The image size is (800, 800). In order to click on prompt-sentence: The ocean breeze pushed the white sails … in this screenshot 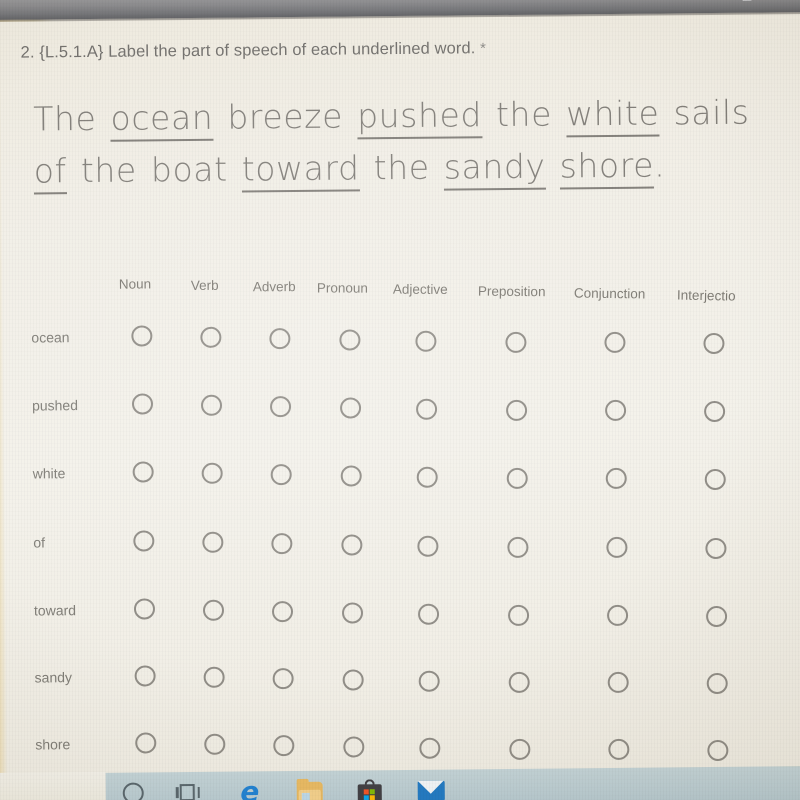, I will do `click(403, 141)`.